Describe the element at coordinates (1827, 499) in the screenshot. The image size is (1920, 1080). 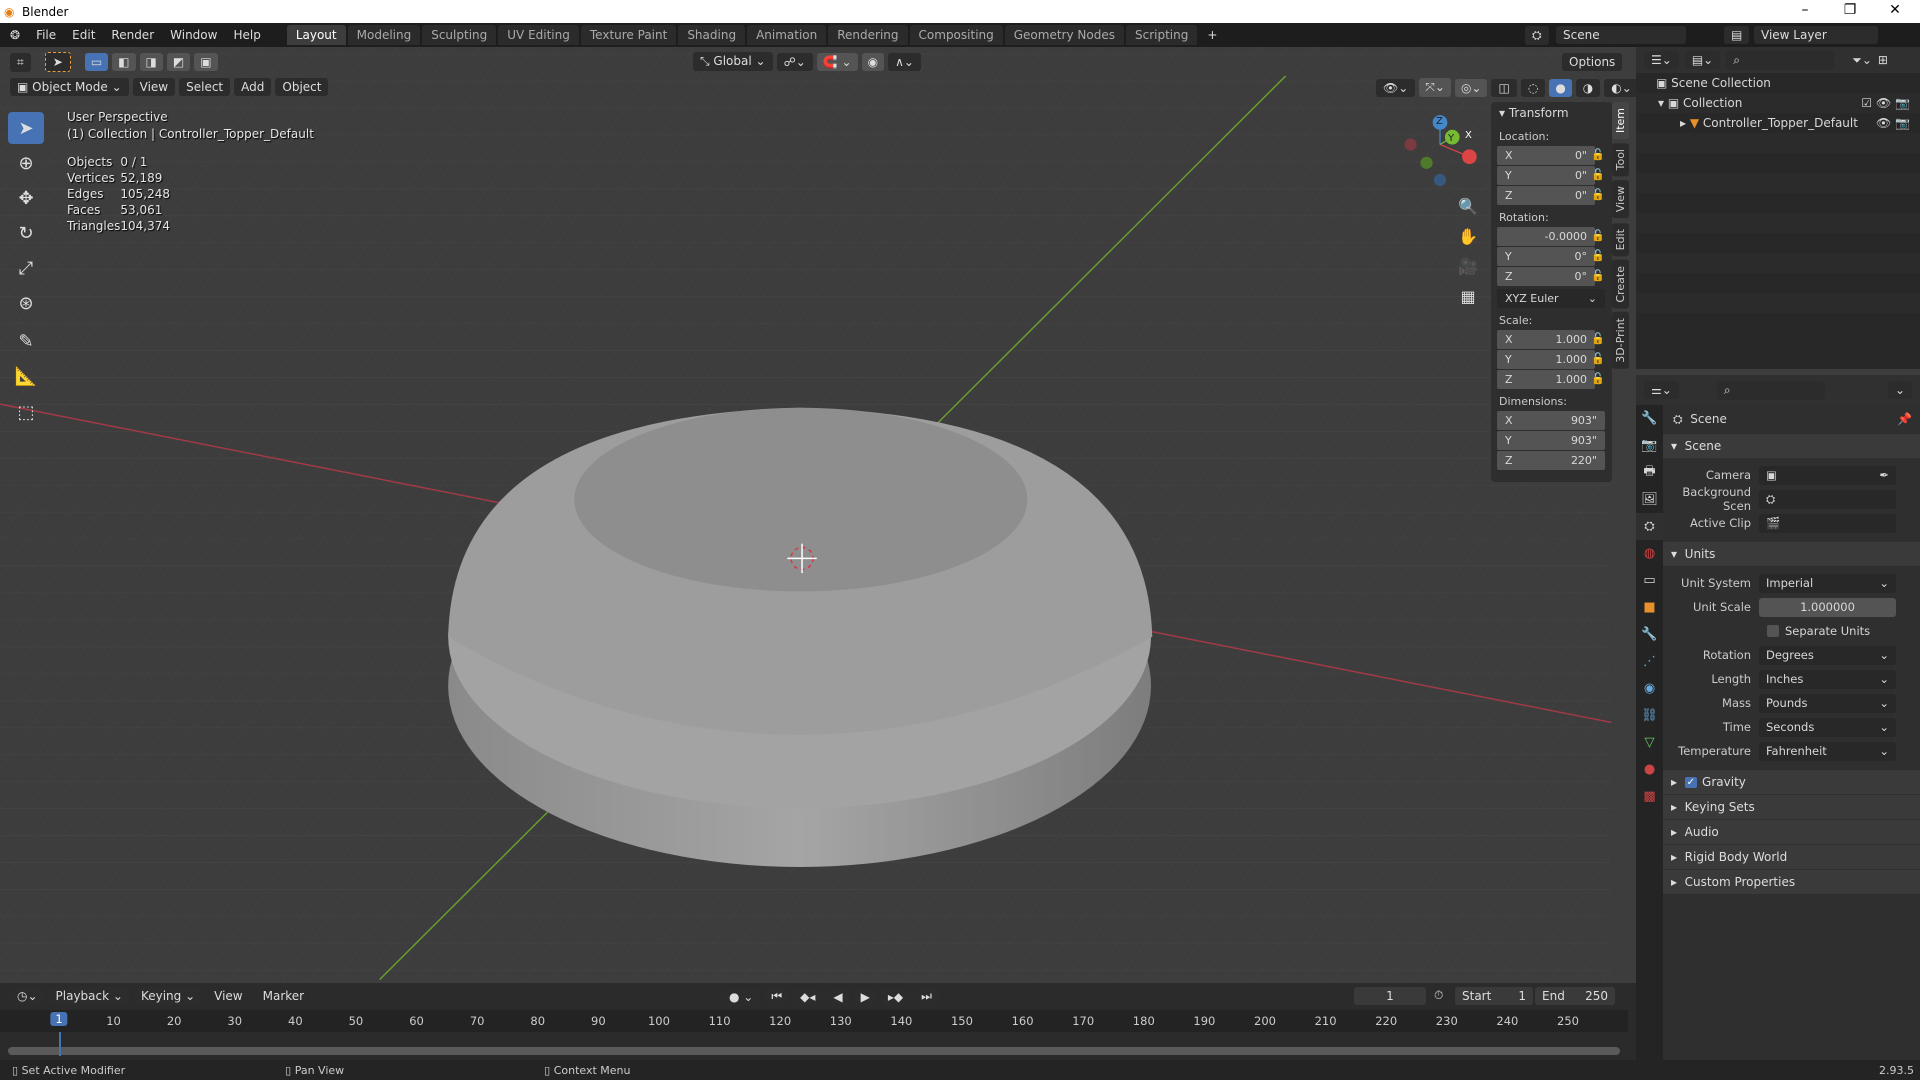
I see `background-scene-field: ⛭` at that location.